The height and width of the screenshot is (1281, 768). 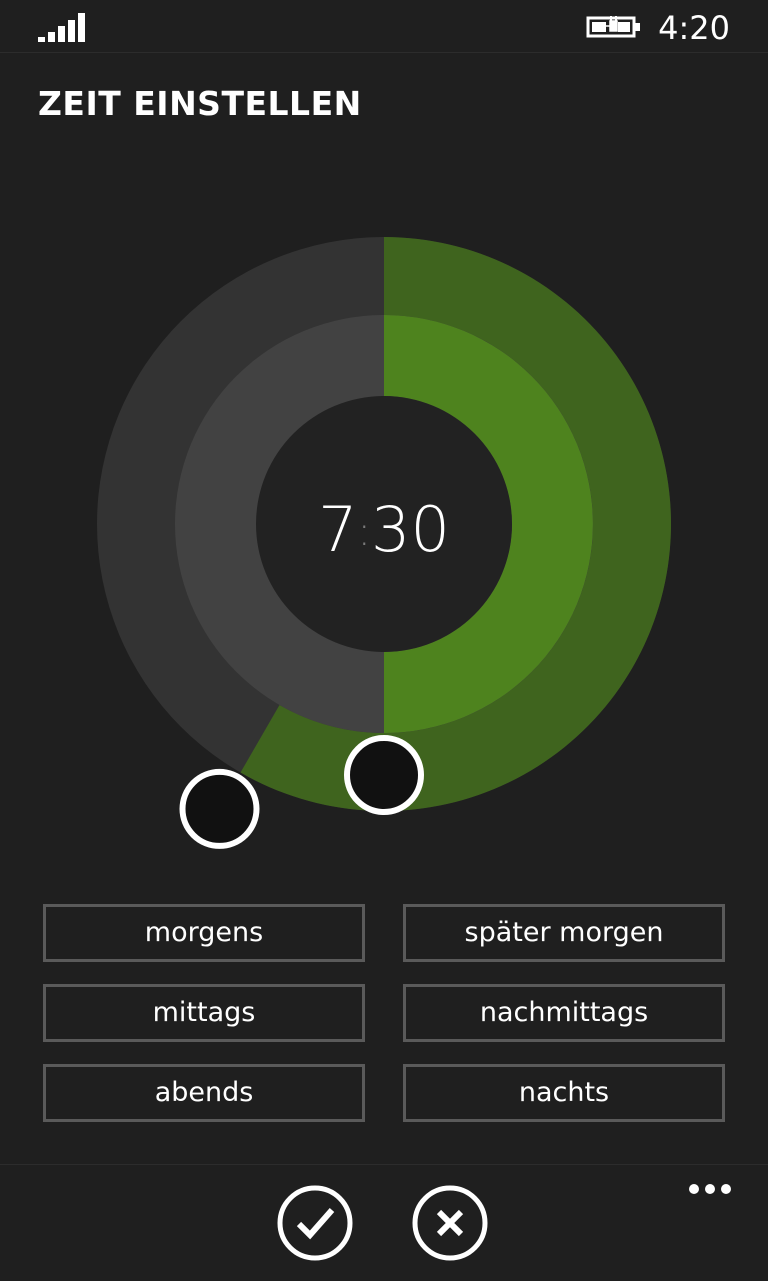 What do you see at coordinates (564, 933) in the screenshot?
I see `preset-late-morning-button: später morgen` at bounding box center [564, 933].